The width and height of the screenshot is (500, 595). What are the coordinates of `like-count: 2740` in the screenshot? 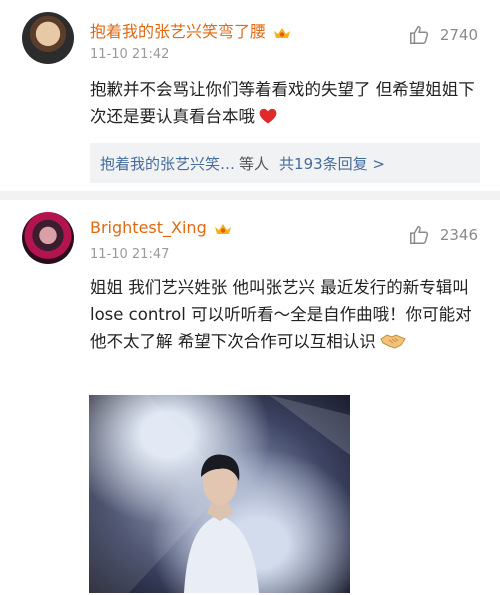 It's located at (458, 35).